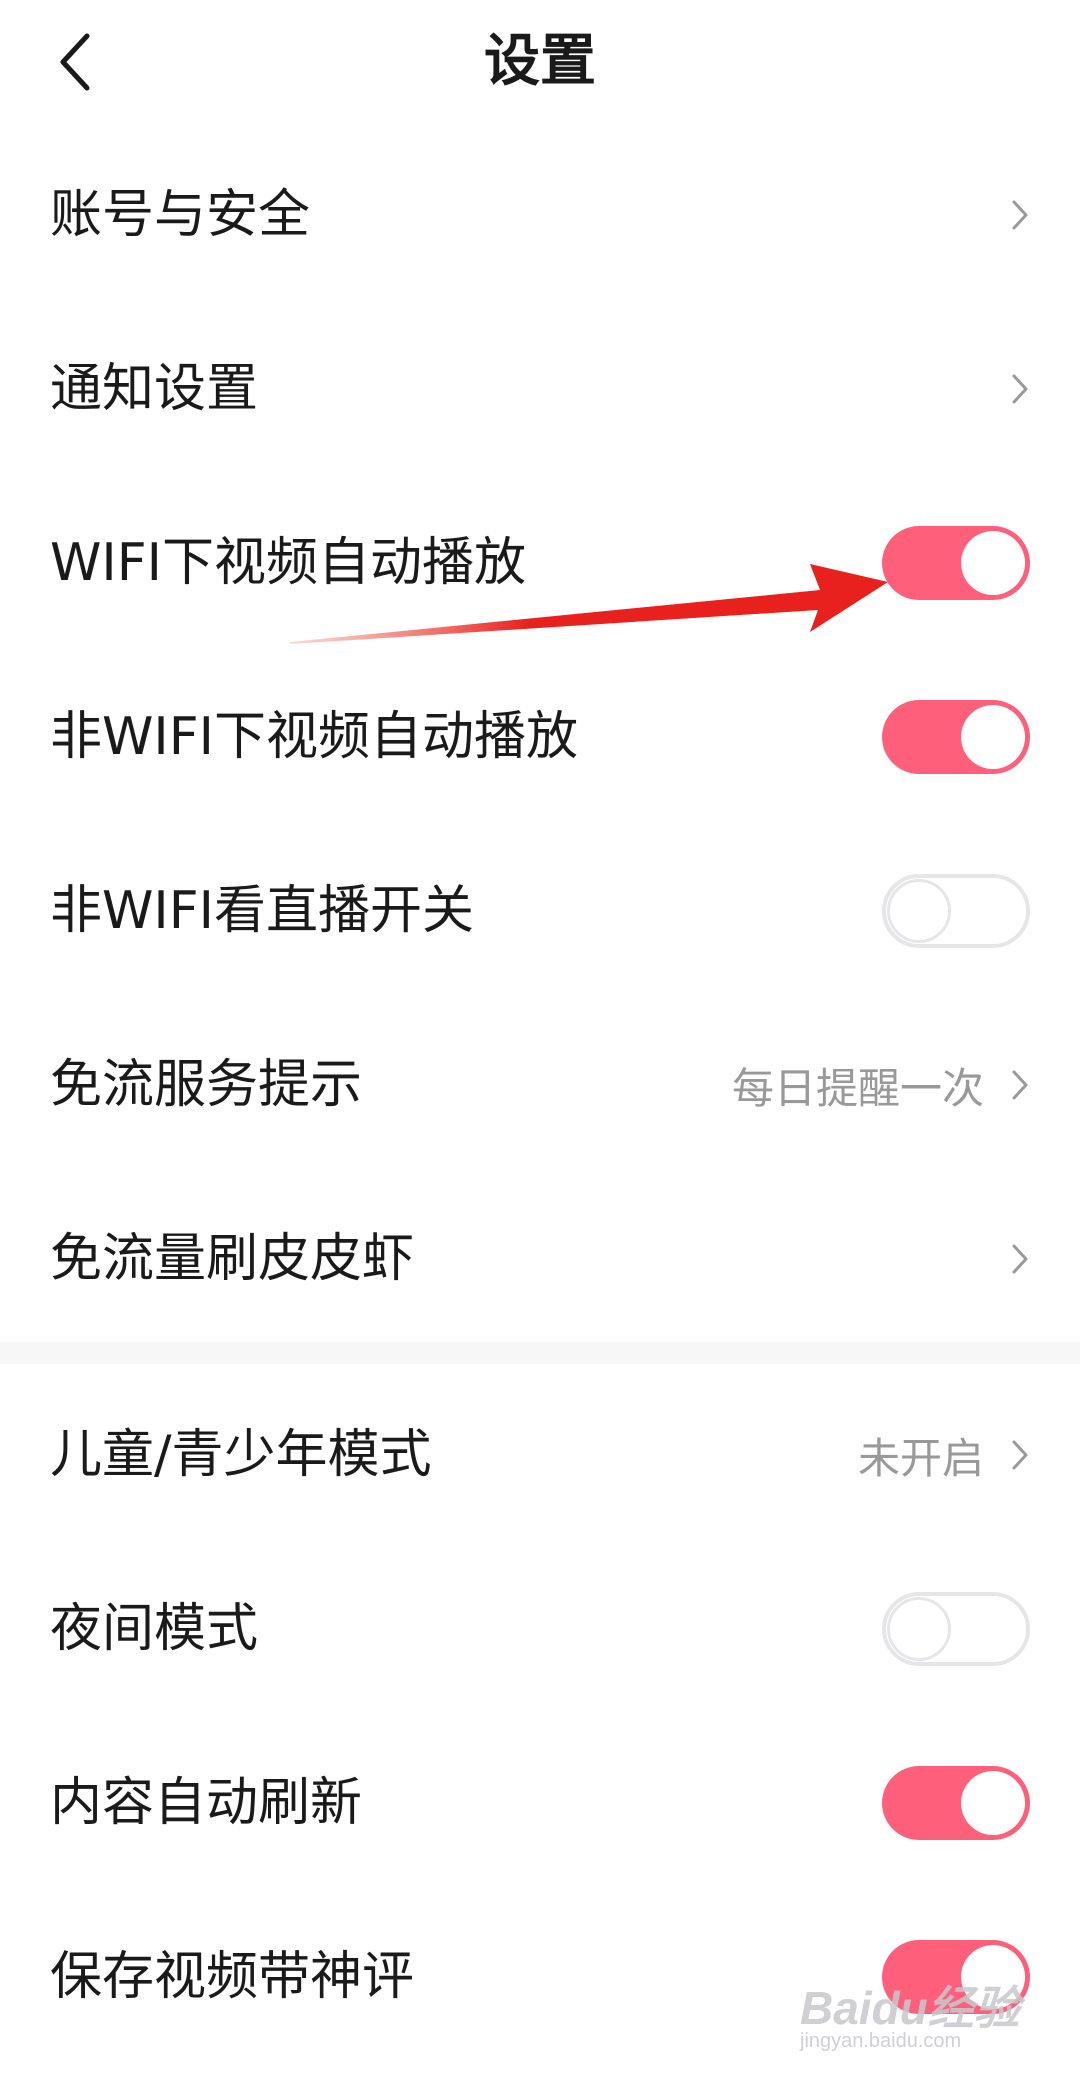  I want to click on setting-label: 儿童/青少年模式, so click(241, 1455).